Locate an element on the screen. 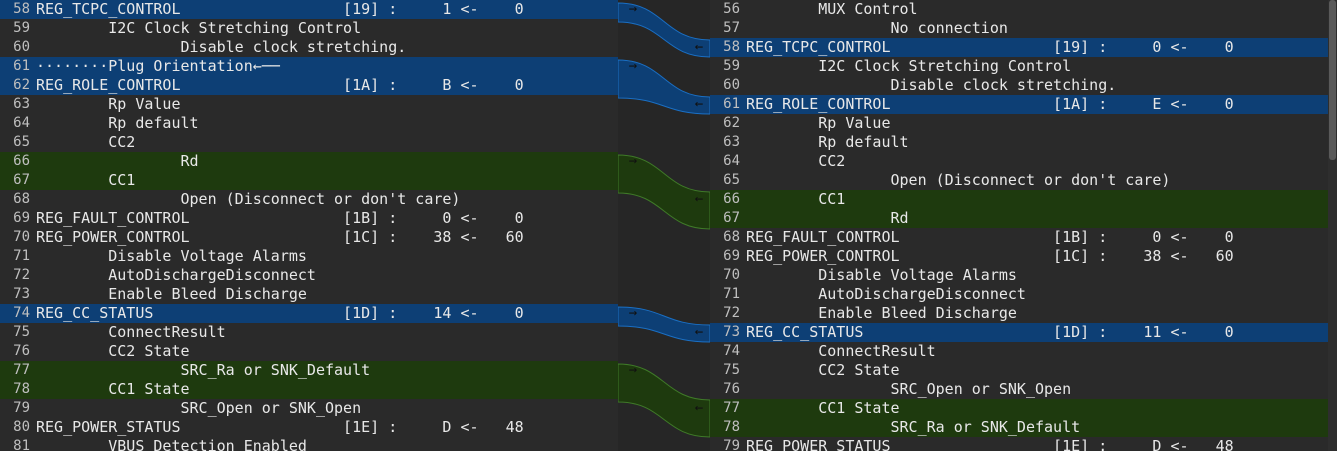  left-line-63: 63 Rp Value is located at coordinates (309, 104).